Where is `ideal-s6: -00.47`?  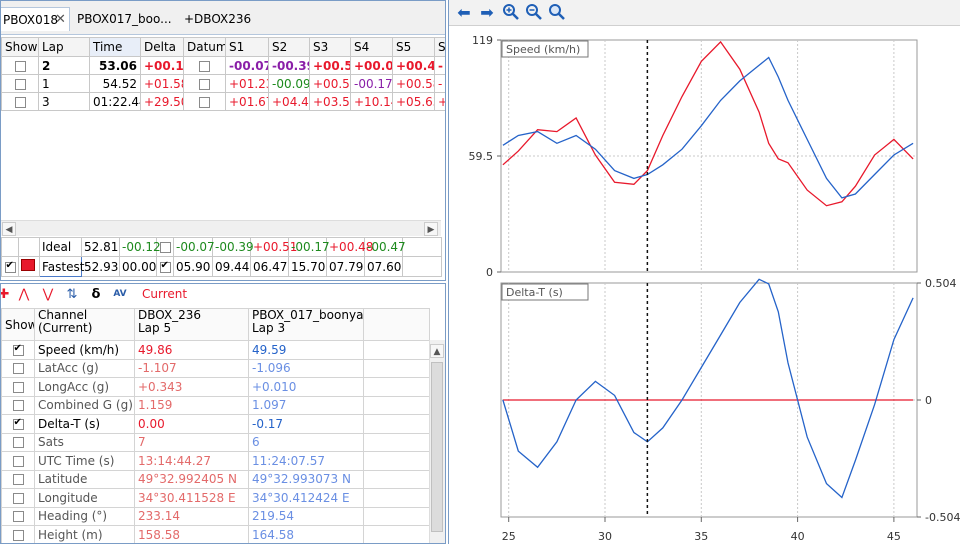 ideal-s6: -00.47 is located at coordinates (385, 247).